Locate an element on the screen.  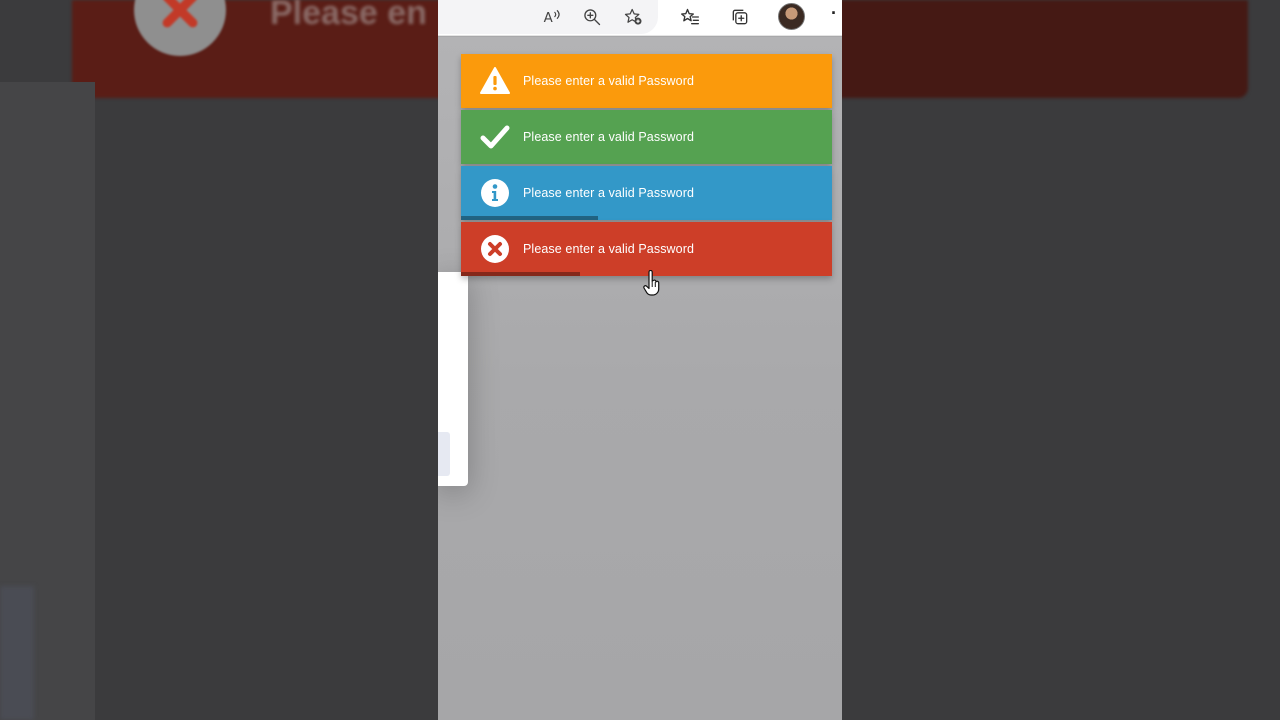
blurred-blob is located at coordinates (17, 653).